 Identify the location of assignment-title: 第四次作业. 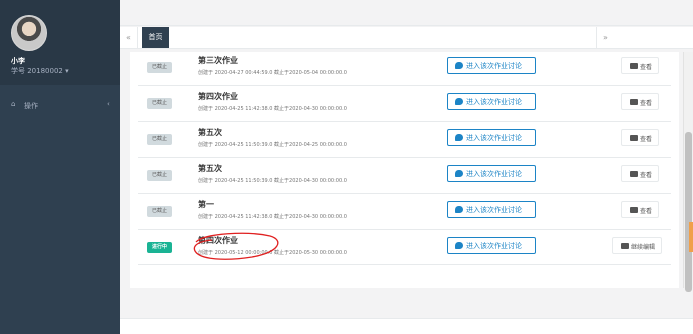
(218, 96).